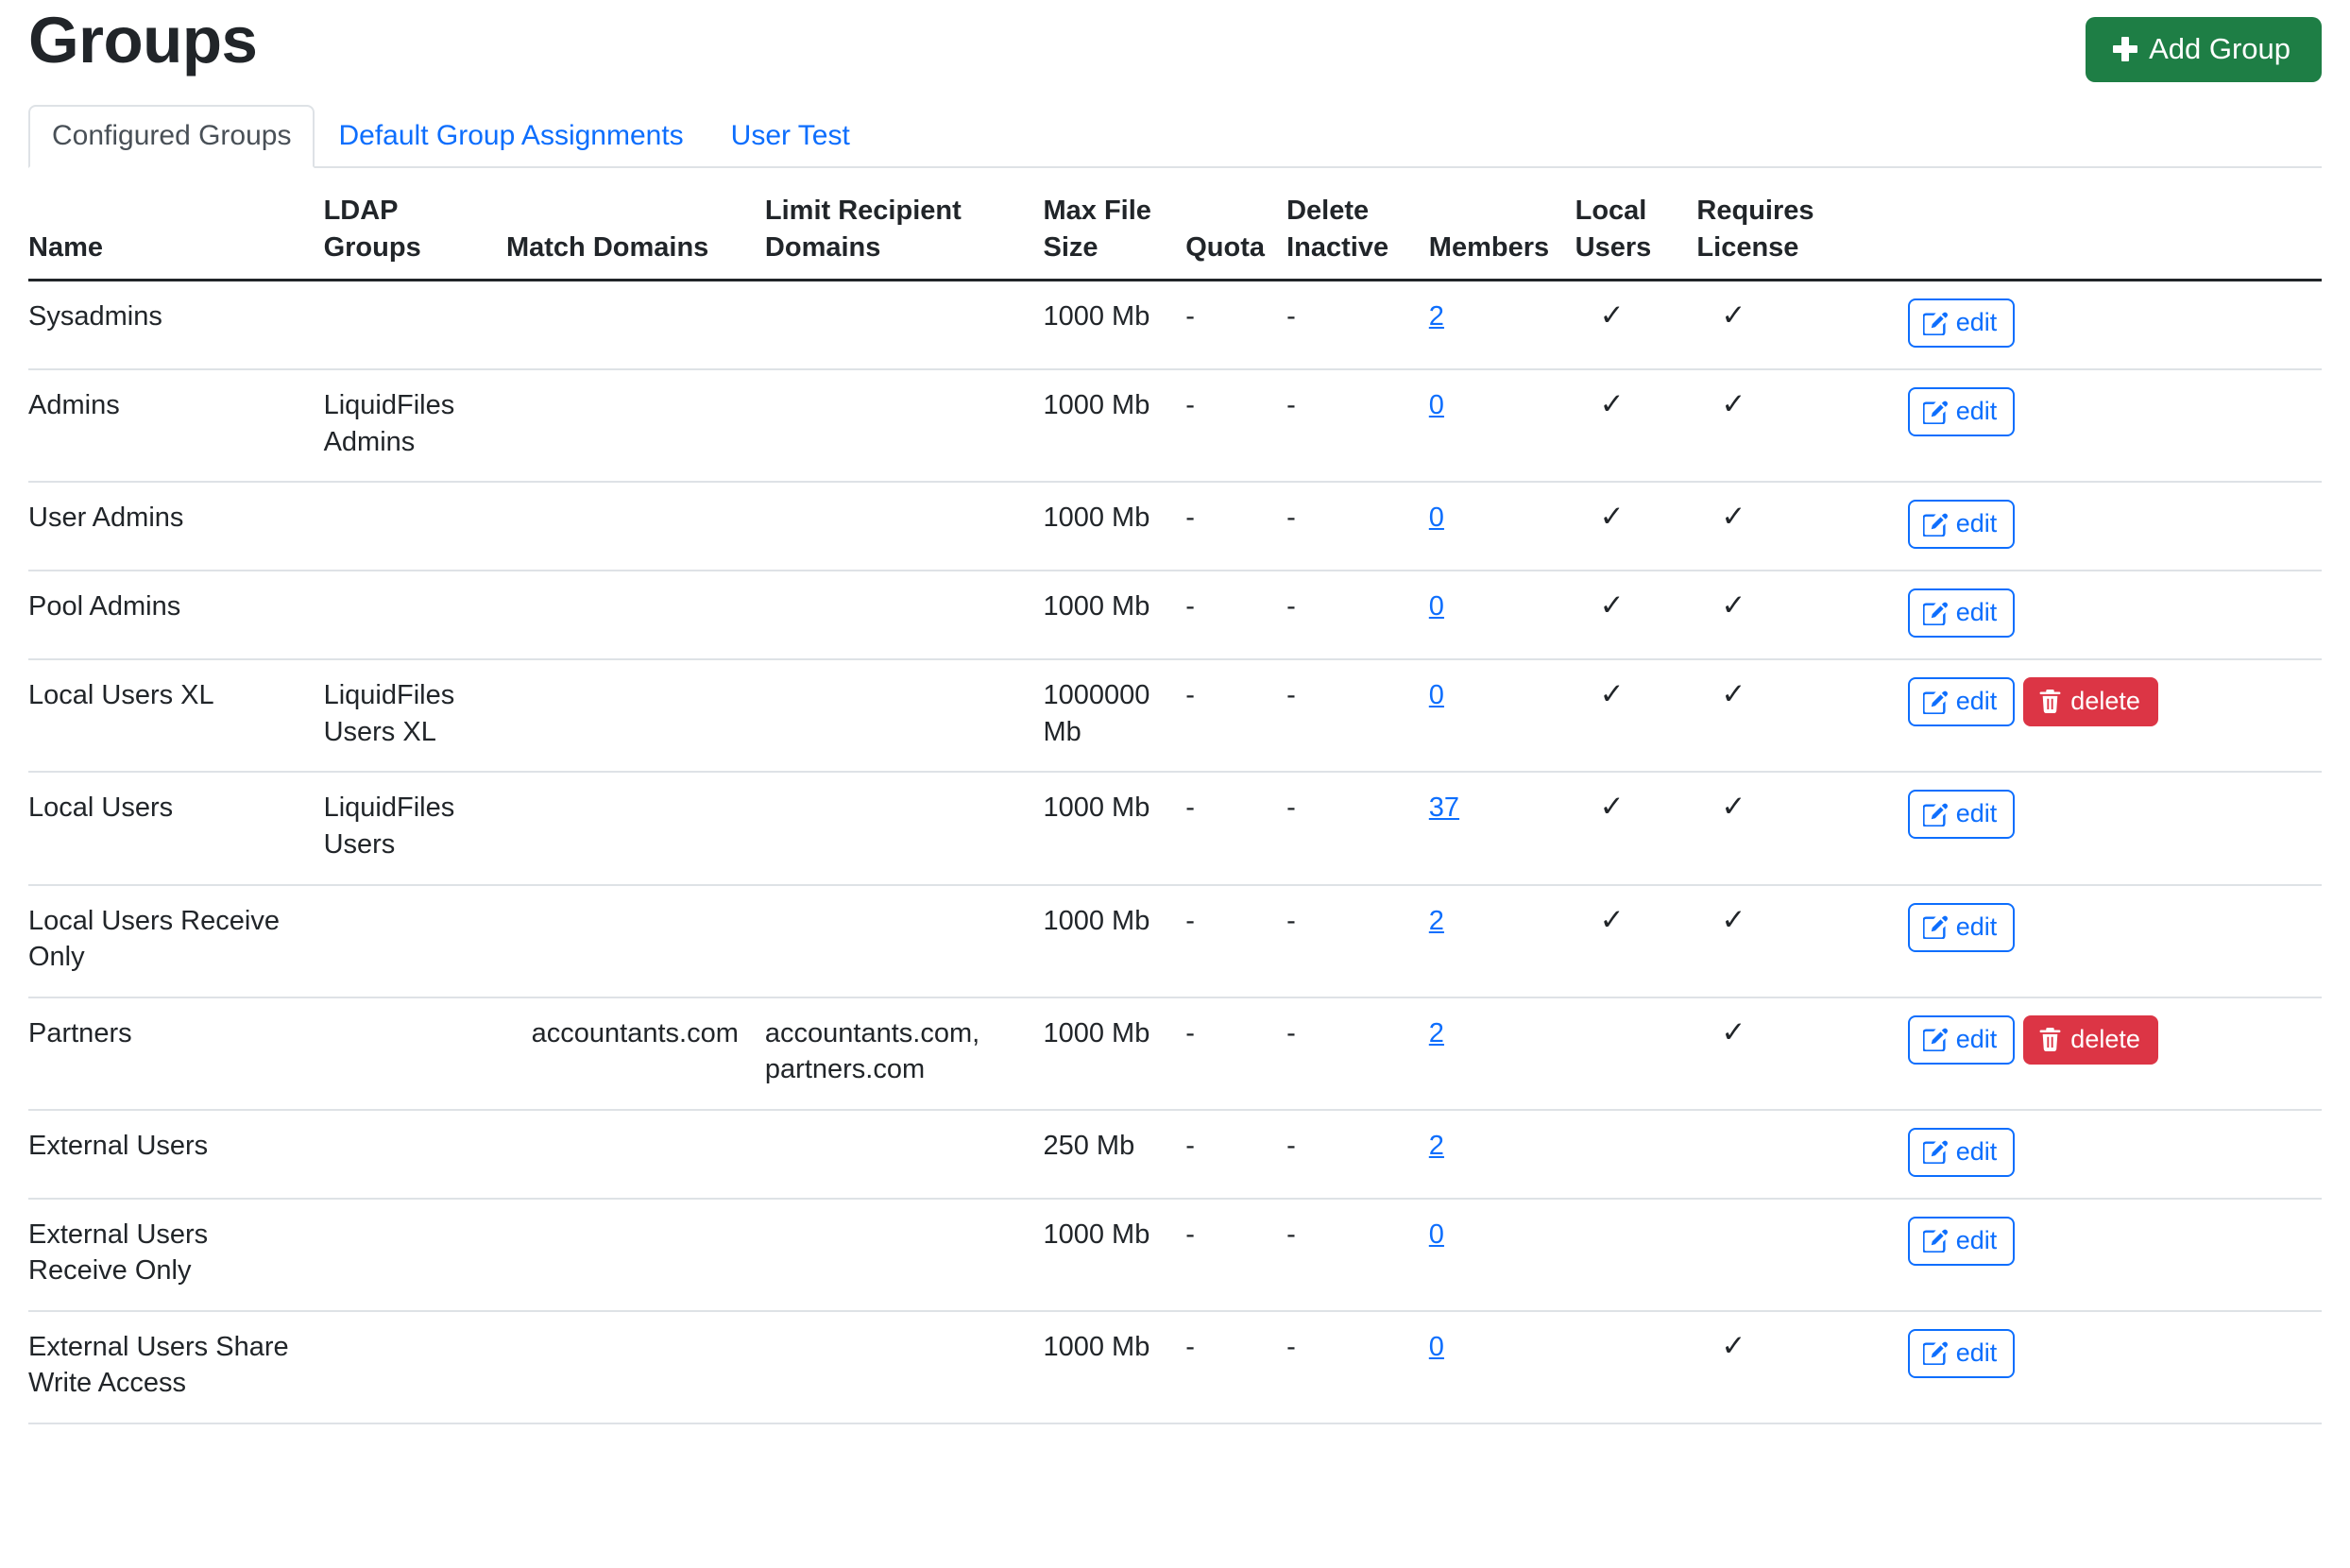  What do you see at coordinates (1488, 237) in the screenshot?
I see `column-header-members: Members` at bounding box center [1488, 237].